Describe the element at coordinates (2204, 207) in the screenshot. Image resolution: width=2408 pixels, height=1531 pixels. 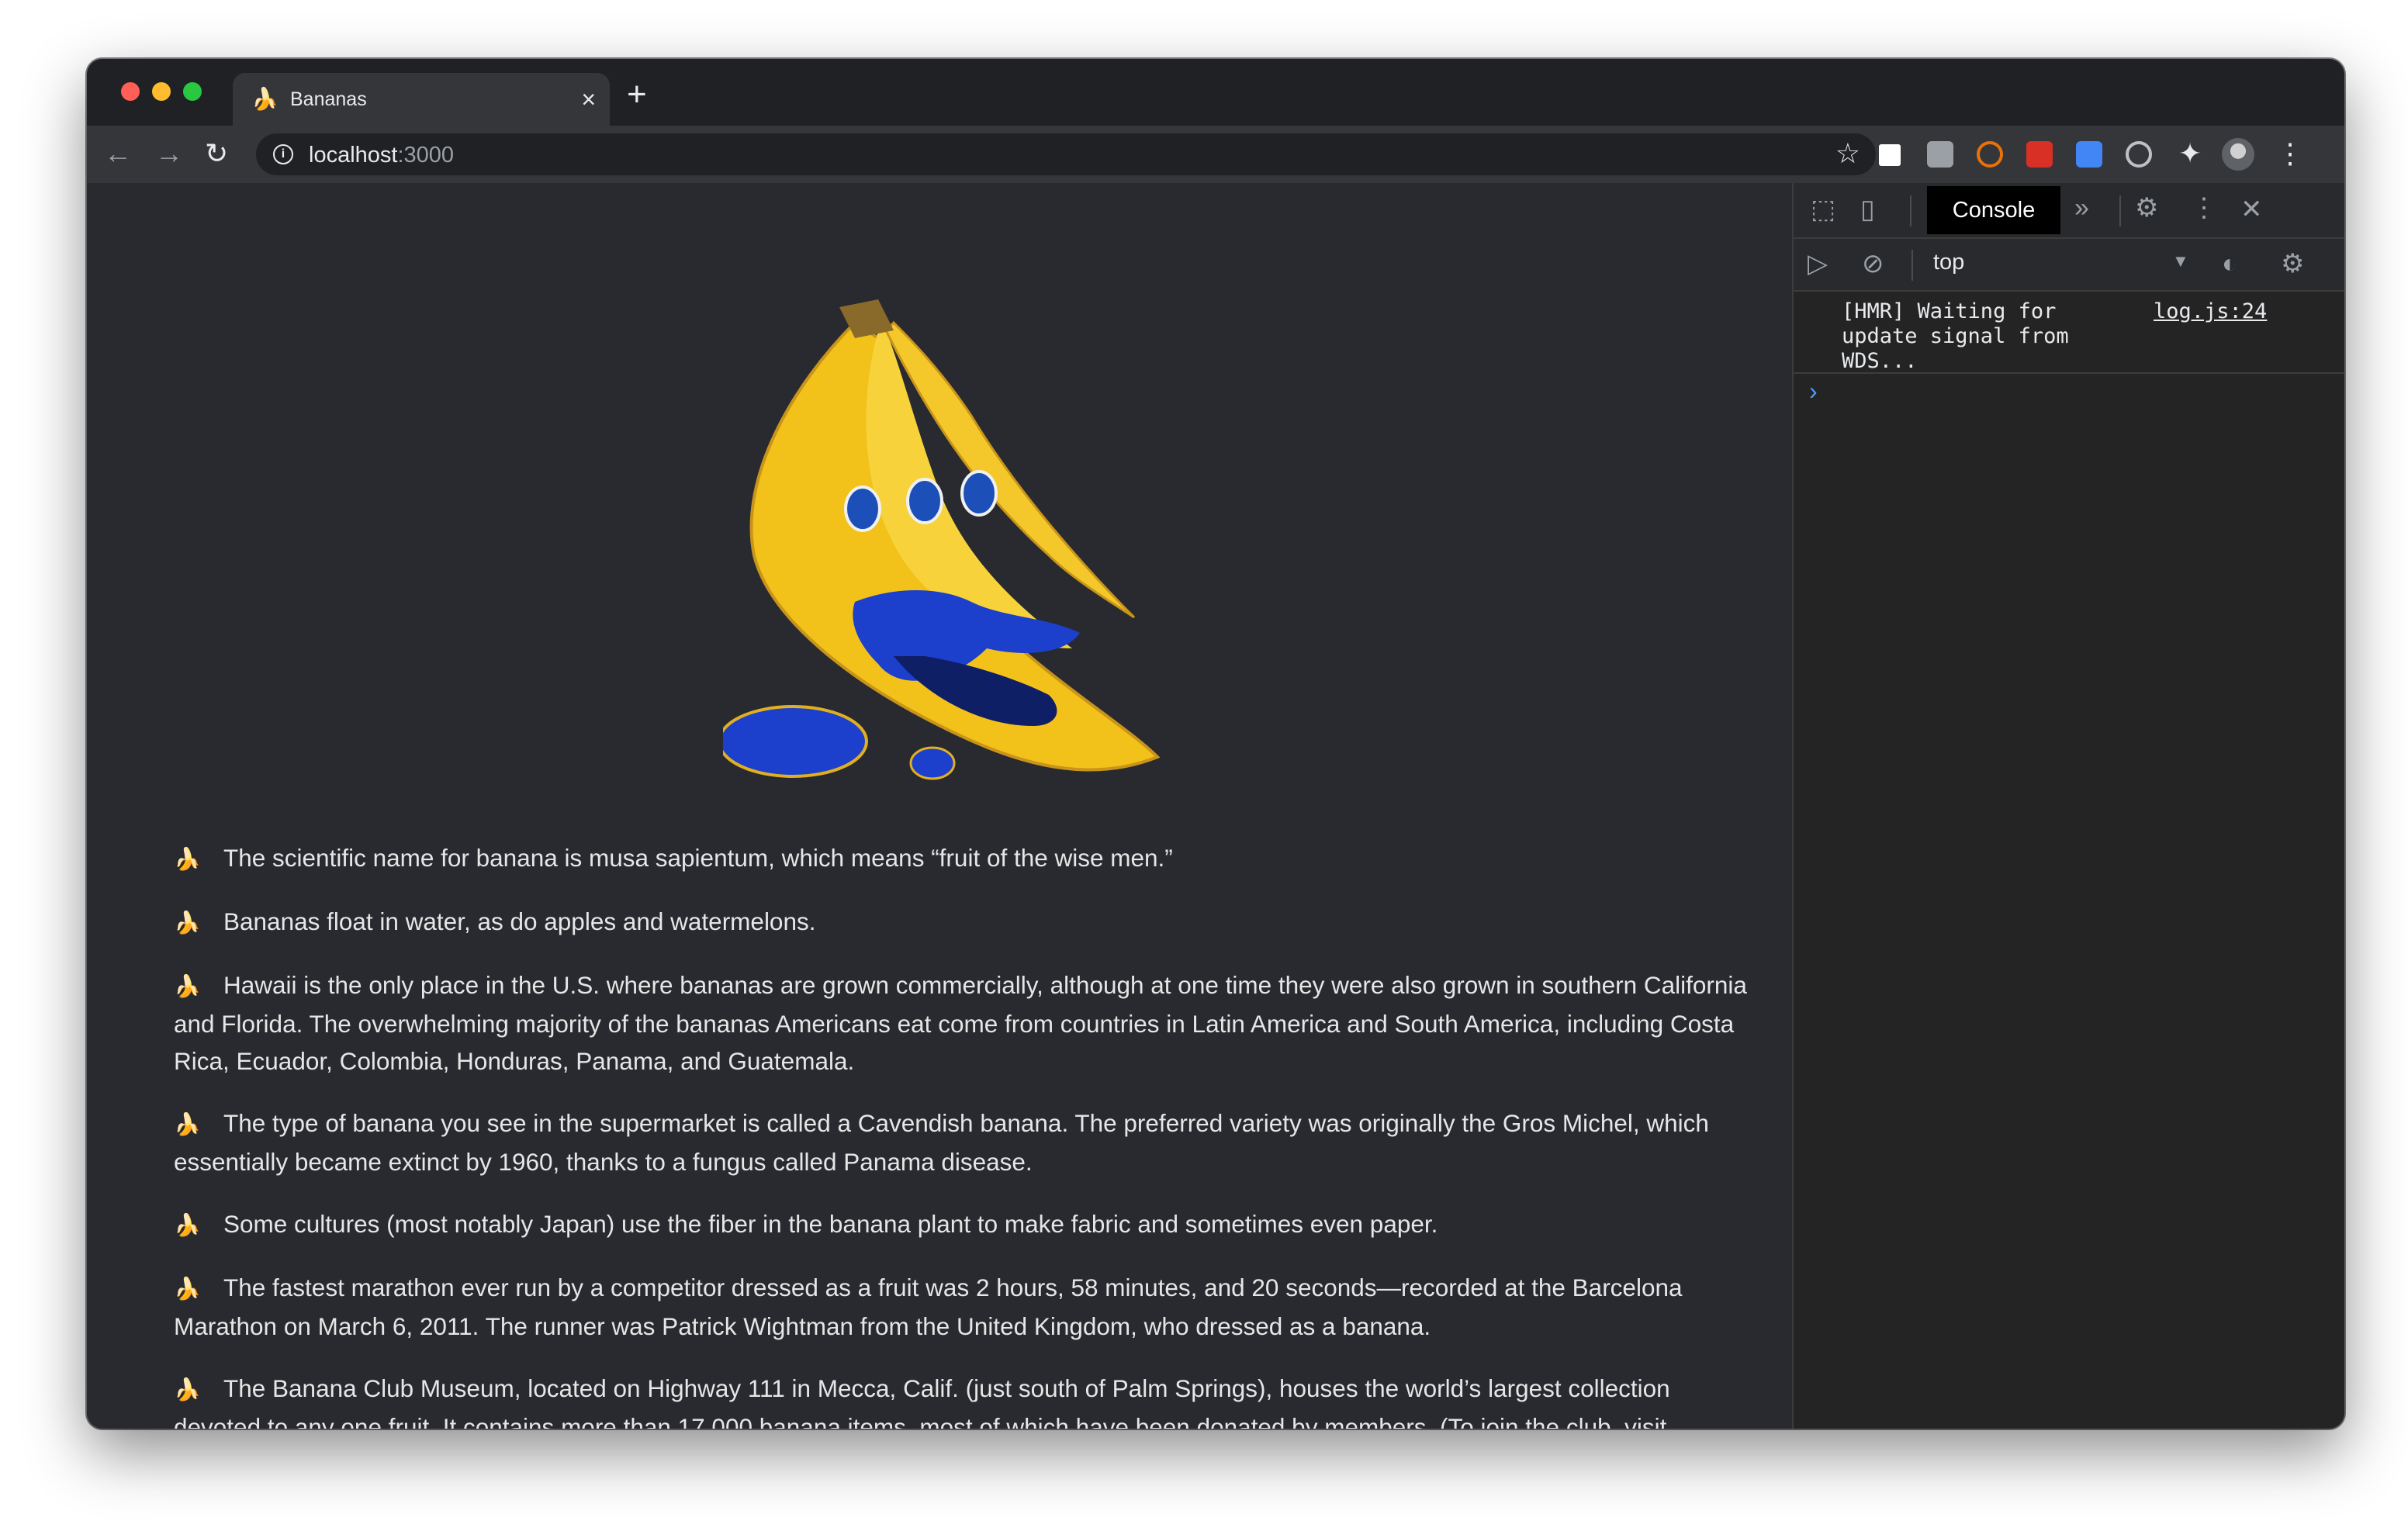
I see `devtools-menu-icon: ⋮` at that location.